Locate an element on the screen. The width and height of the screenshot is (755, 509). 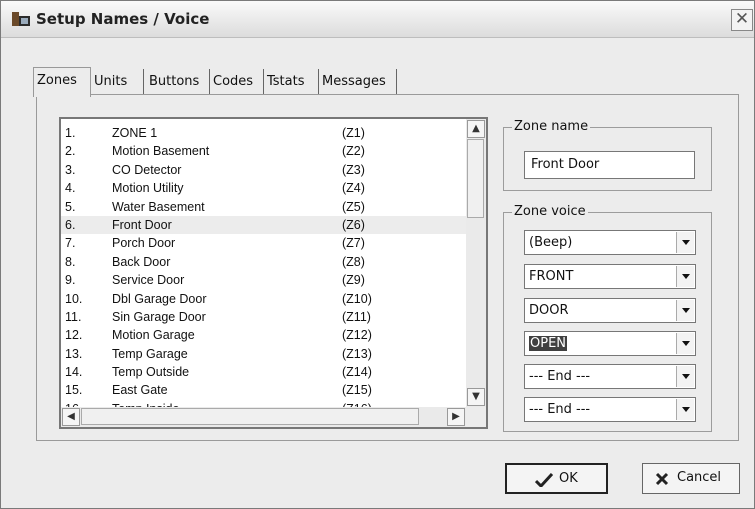
zone-name: Motion Basement is located at coordinates (161, 151).